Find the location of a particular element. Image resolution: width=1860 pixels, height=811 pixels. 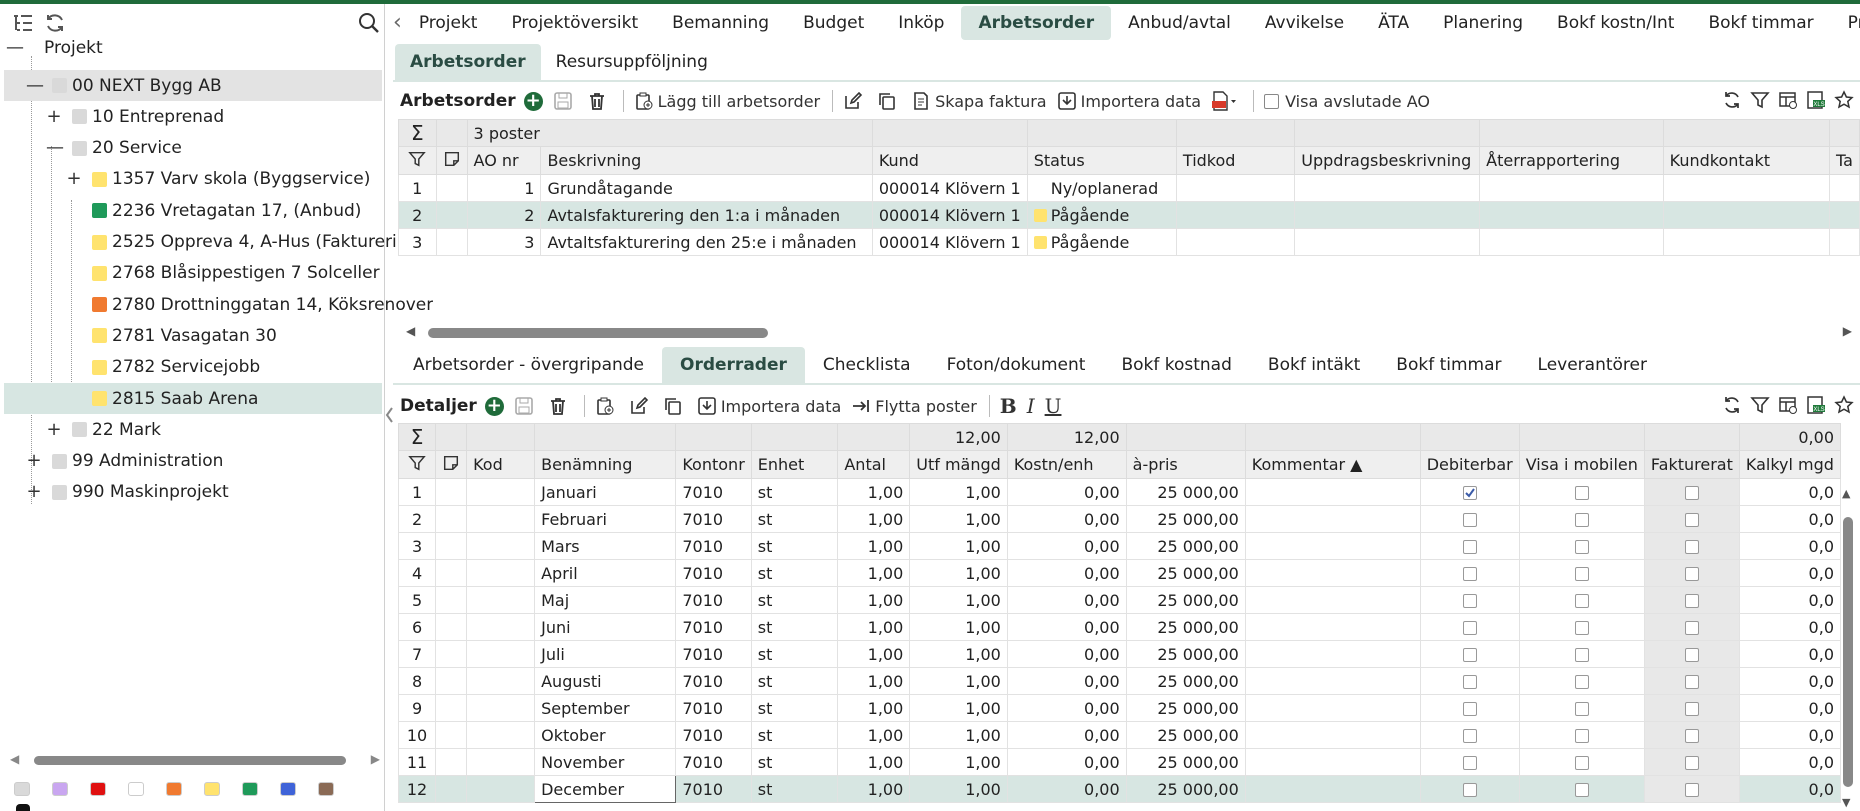

benamning-cell: September is located at coordinates (605, 708).